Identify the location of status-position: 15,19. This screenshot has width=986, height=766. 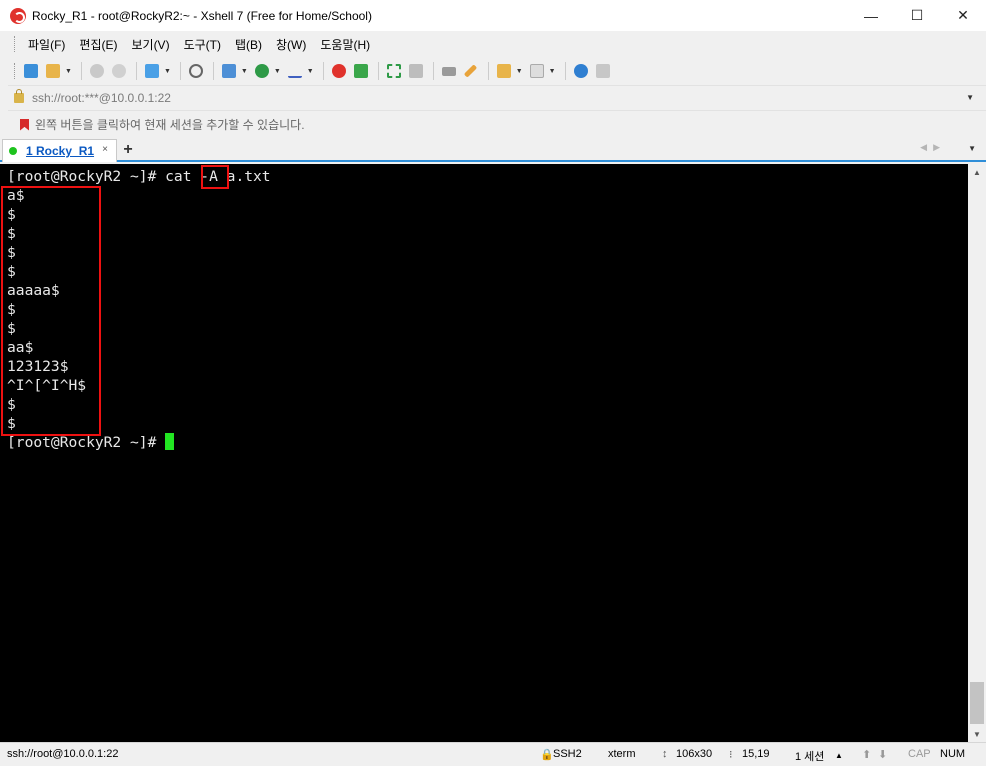
(756, 754).